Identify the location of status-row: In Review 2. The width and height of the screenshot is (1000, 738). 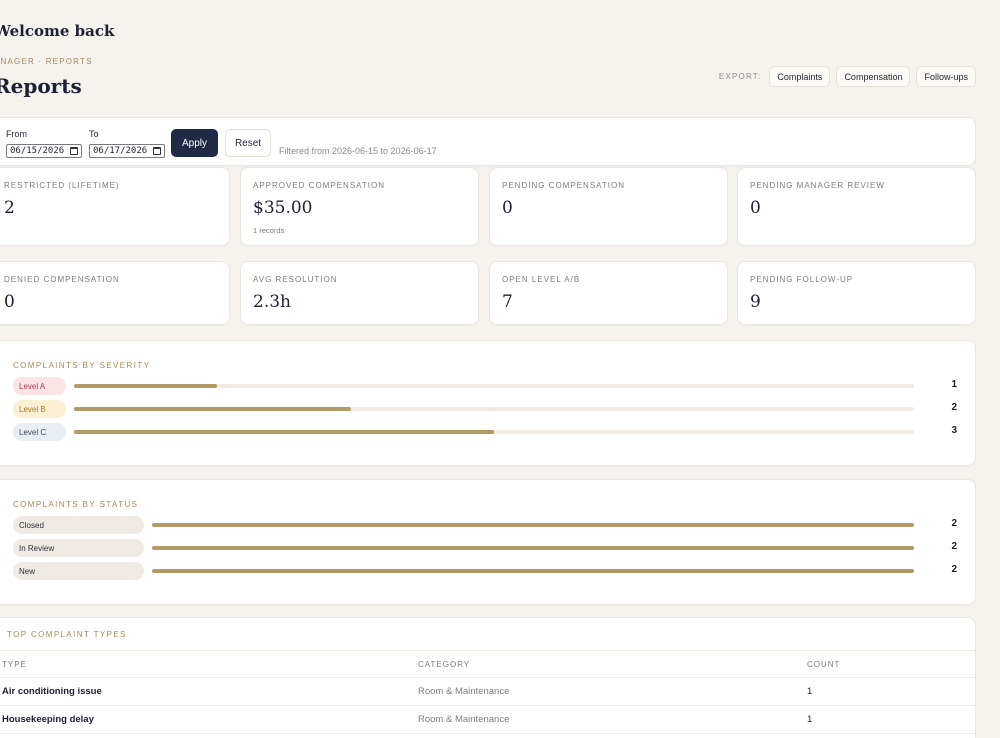
(494, 548).